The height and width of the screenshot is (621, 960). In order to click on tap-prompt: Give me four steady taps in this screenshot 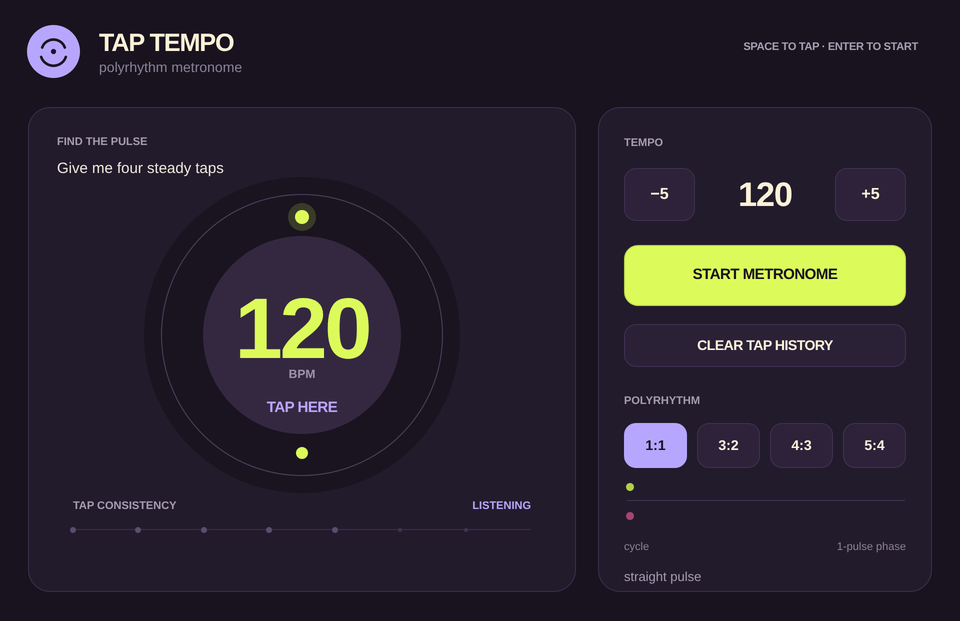, I will do `click(140, 169)`.